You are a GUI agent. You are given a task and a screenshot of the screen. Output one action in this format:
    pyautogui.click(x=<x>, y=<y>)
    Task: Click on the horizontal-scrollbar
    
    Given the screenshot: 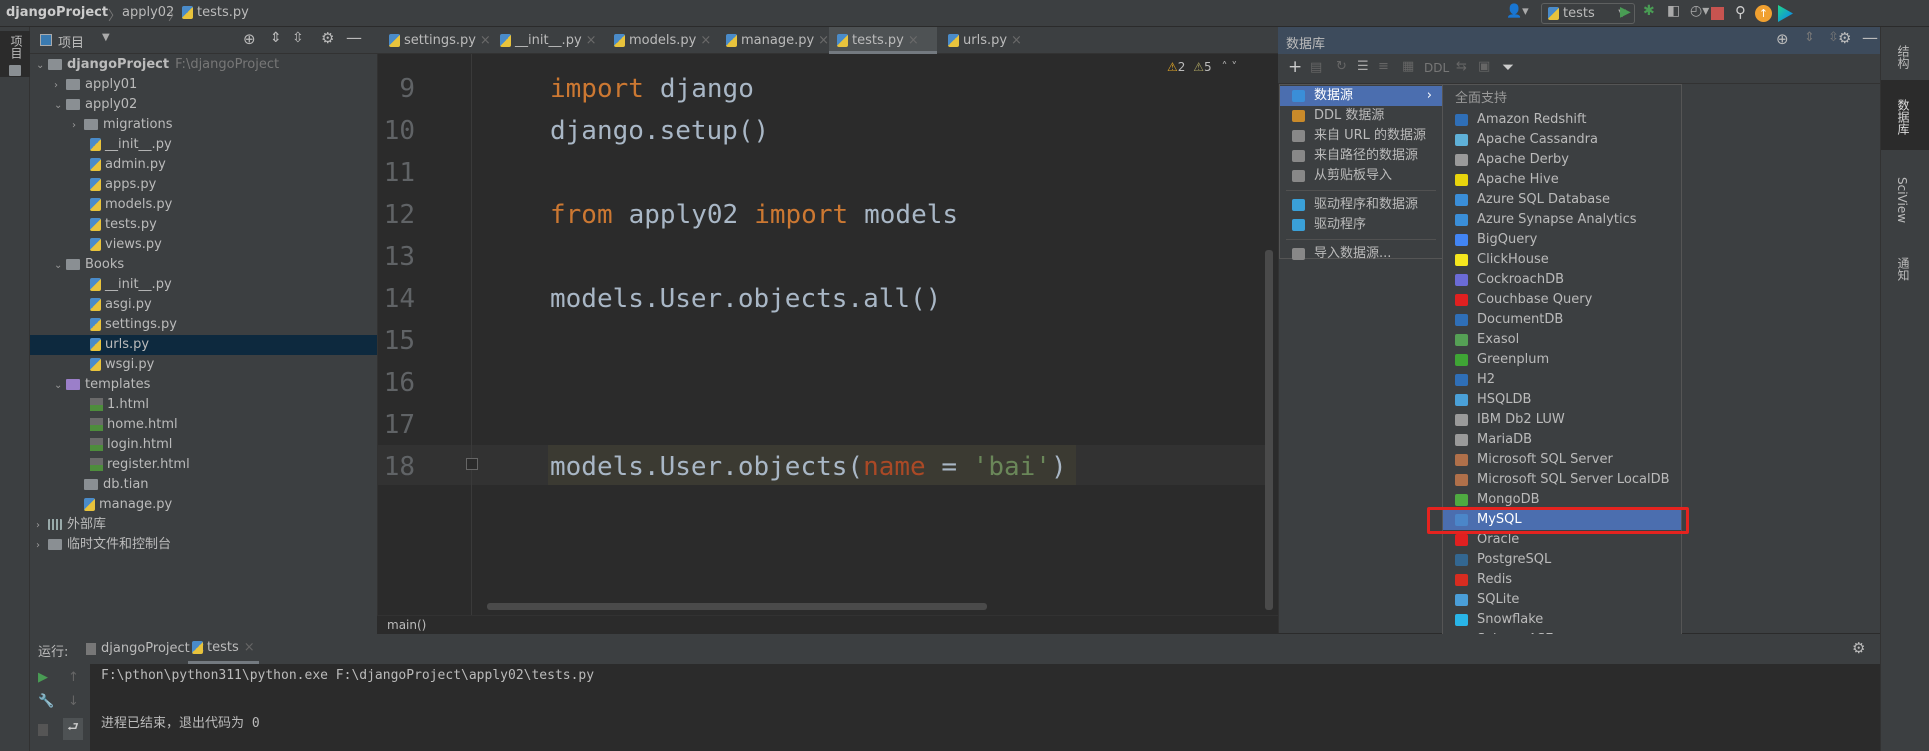 What is the action you would take?
    pyautogui.click(x=737, y=606)
    